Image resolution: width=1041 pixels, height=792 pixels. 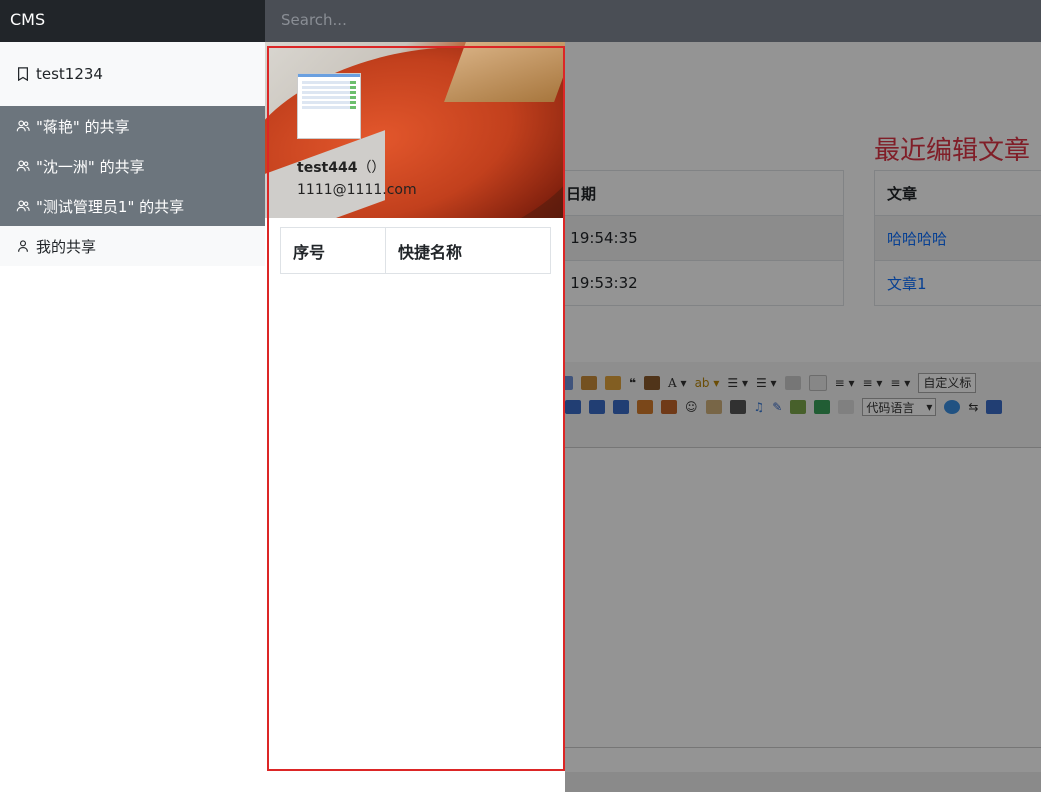 I want to click on sidebar-item-shared-admin1: "测试管理员1" 的共享, so click(x=132, y=206).